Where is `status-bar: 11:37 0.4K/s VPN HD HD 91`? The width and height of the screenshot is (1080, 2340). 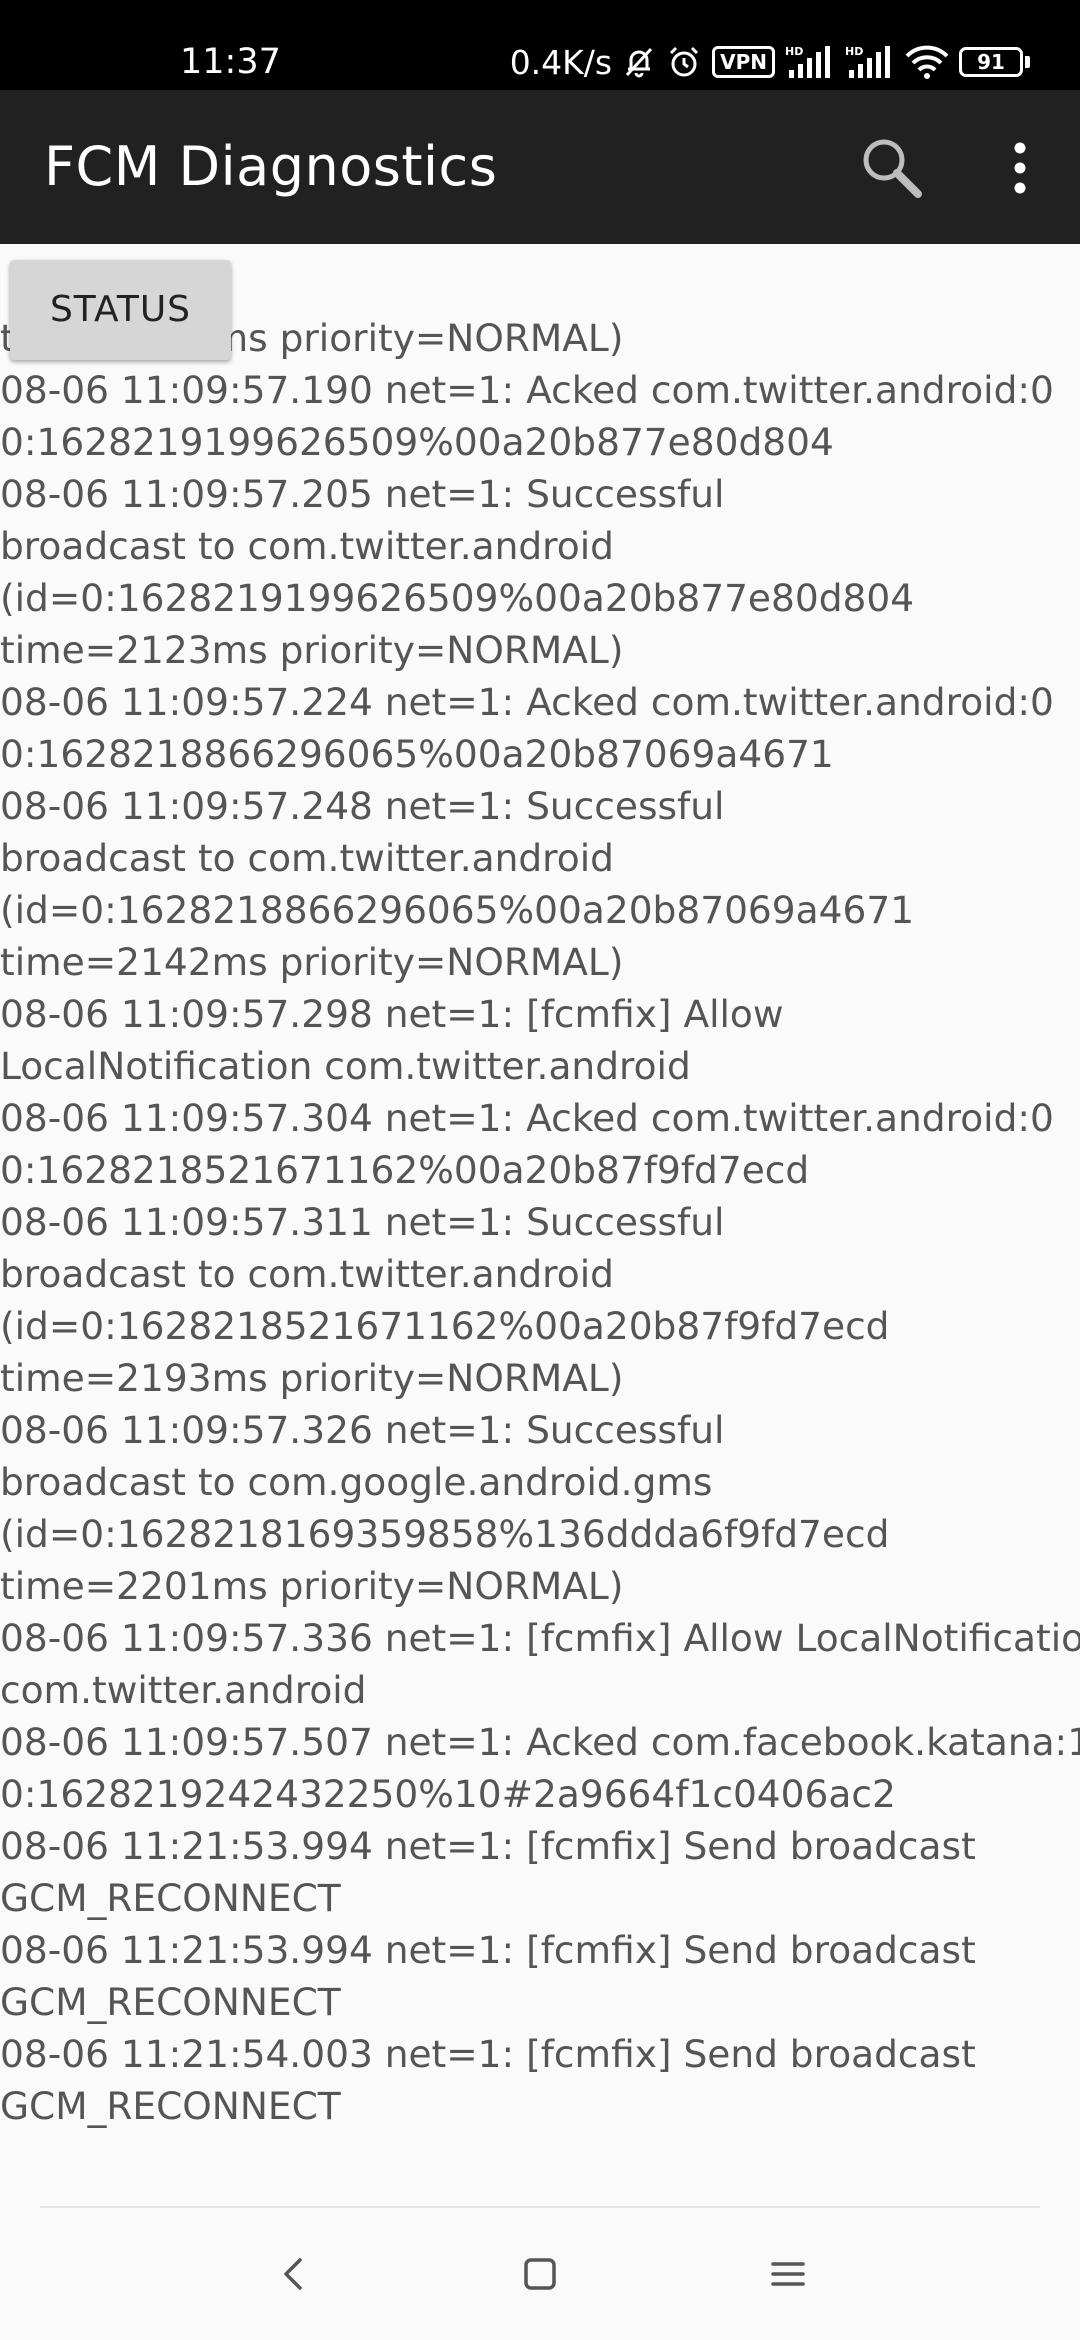 status-bar: 11:37 0.4K/s VPN HD HD 91 is located at coordinates (540, 45).